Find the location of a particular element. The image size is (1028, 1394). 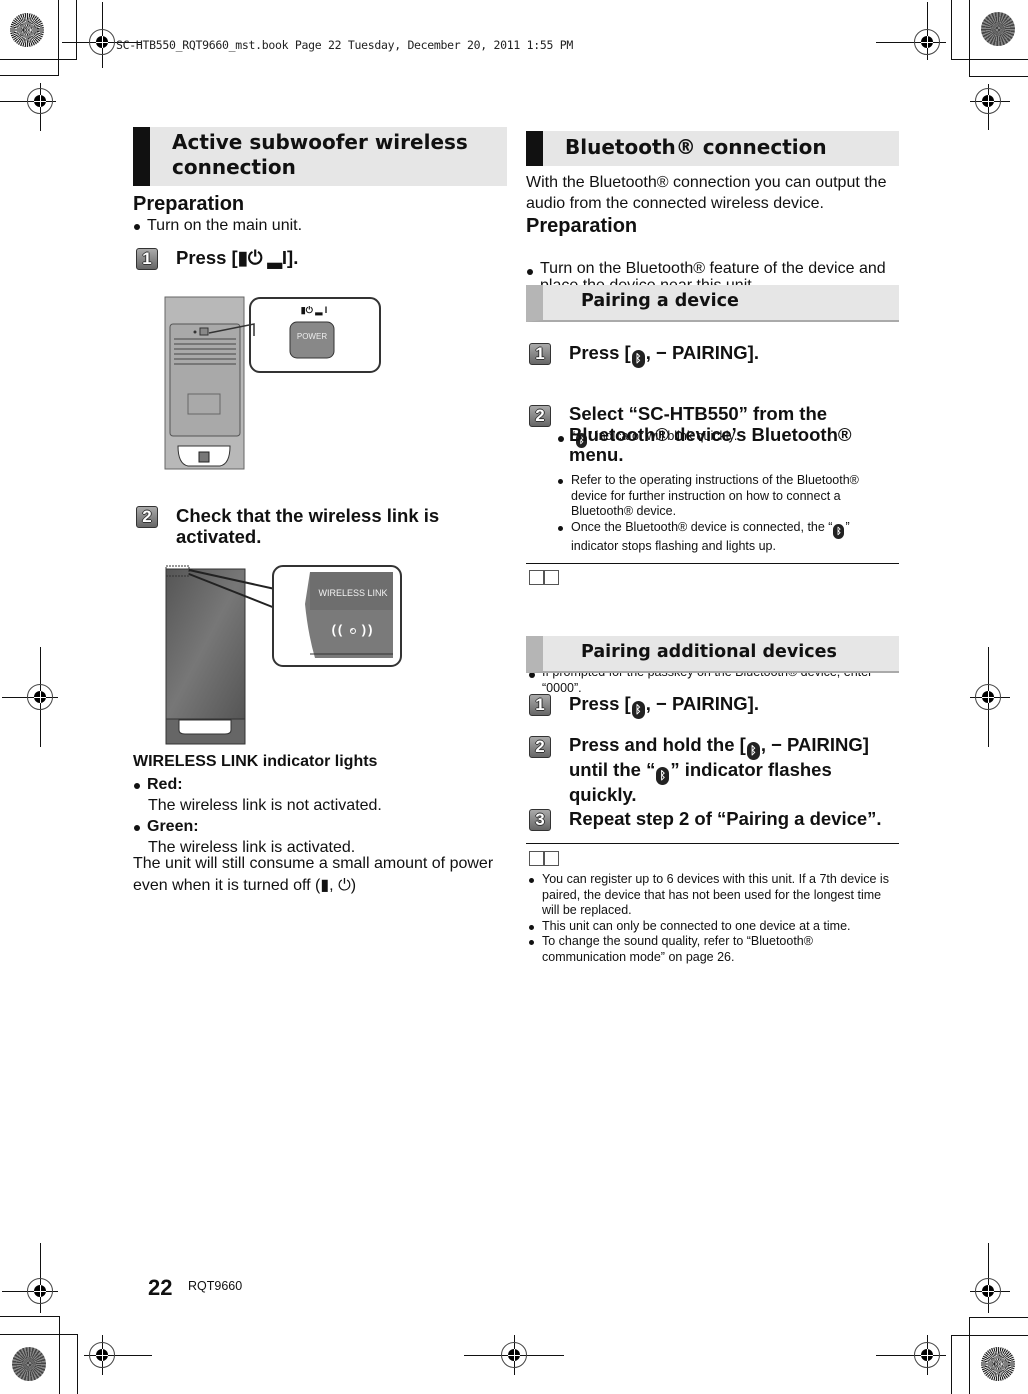

step-number-badge: 3 is located at coordinates (540, 820).